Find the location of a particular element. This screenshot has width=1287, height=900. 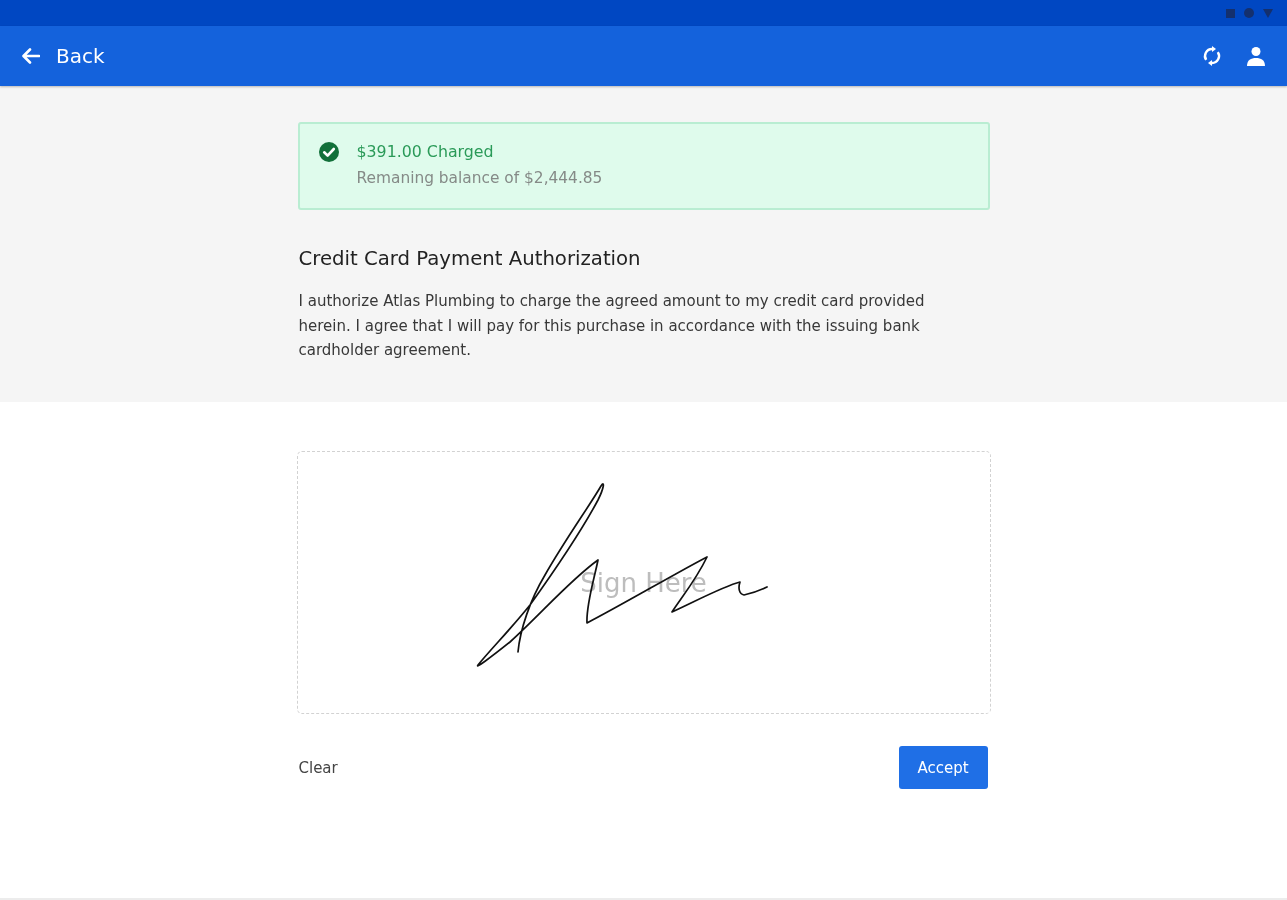

person-icon is located at coordinates (1256, 56).